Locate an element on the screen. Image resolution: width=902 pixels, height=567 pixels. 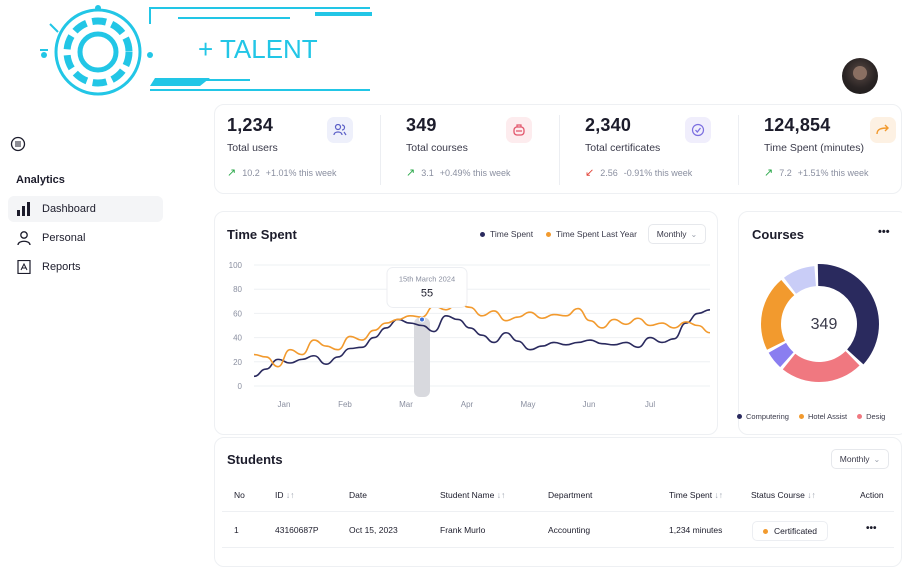
legend-time-spent-last-year: Time Spent Last Year is located at coordinates (591, 234).